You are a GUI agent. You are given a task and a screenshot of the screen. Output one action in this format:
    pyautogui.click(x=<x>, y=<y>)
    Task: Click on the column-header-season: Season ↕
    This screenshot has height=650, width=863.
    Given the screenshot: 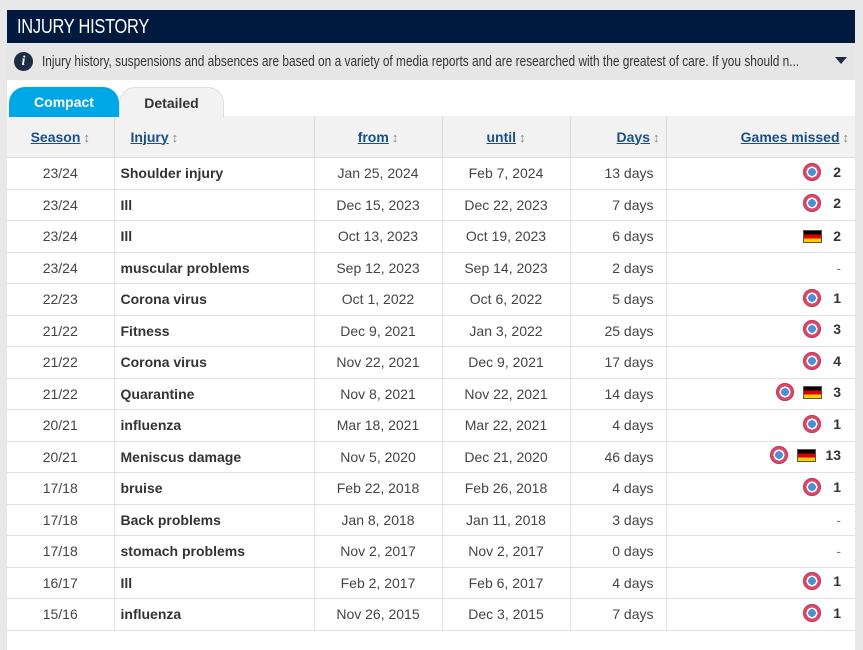 What is the action you would take?
    pyautogui.click(x=61, y=137)
    